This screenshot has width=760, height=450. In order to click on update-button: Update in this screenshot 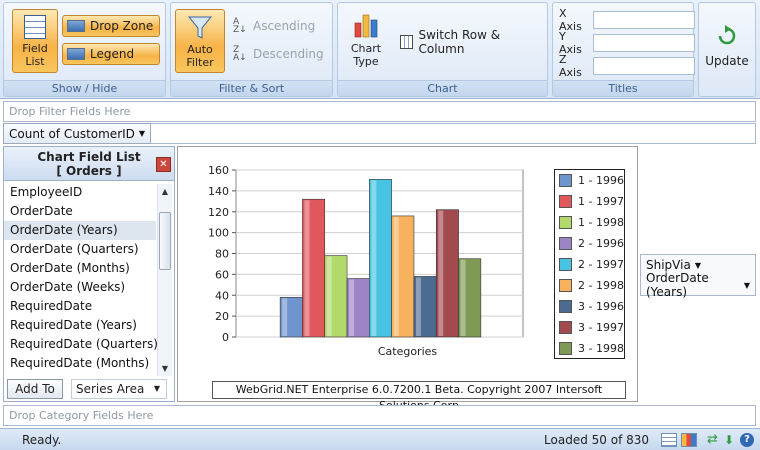, I will do `click(727, 51)`.